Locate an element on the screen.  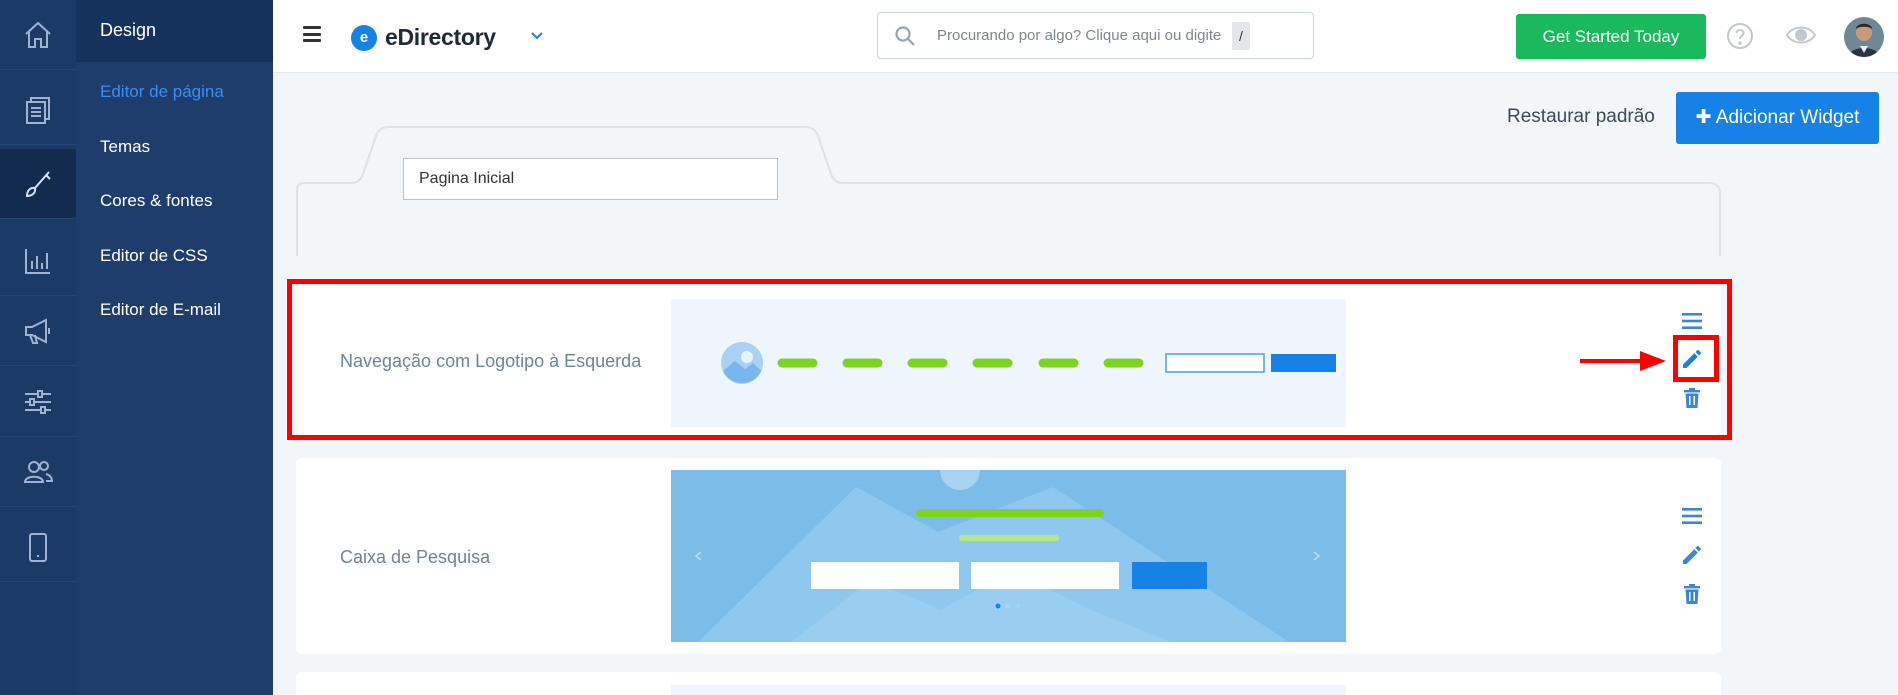
rail-reports is located at coordinates (38, 261).